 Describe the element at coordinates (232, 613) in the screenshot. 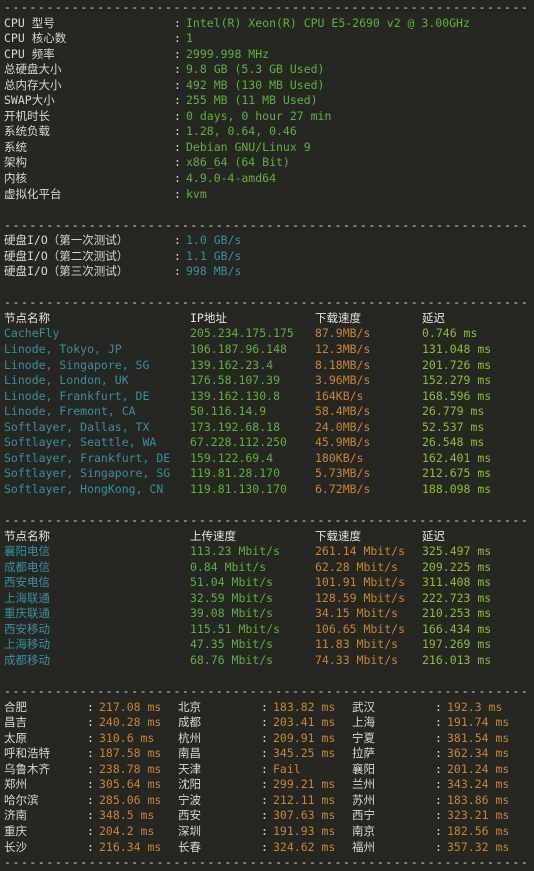

I see `upload-speed: 39.08 Mbit/s` at that location.